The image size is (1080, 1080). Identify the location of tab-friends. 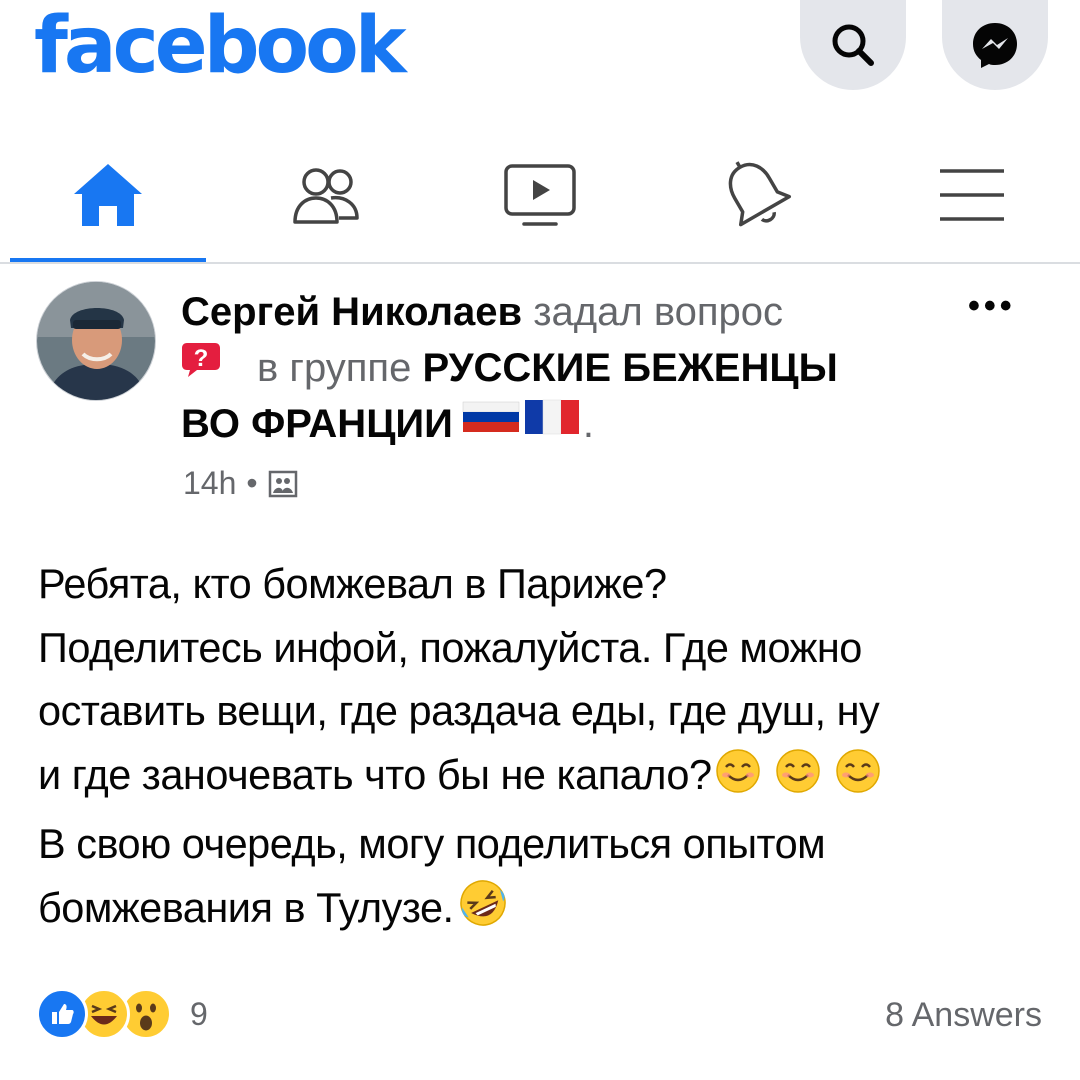
(325, 195).